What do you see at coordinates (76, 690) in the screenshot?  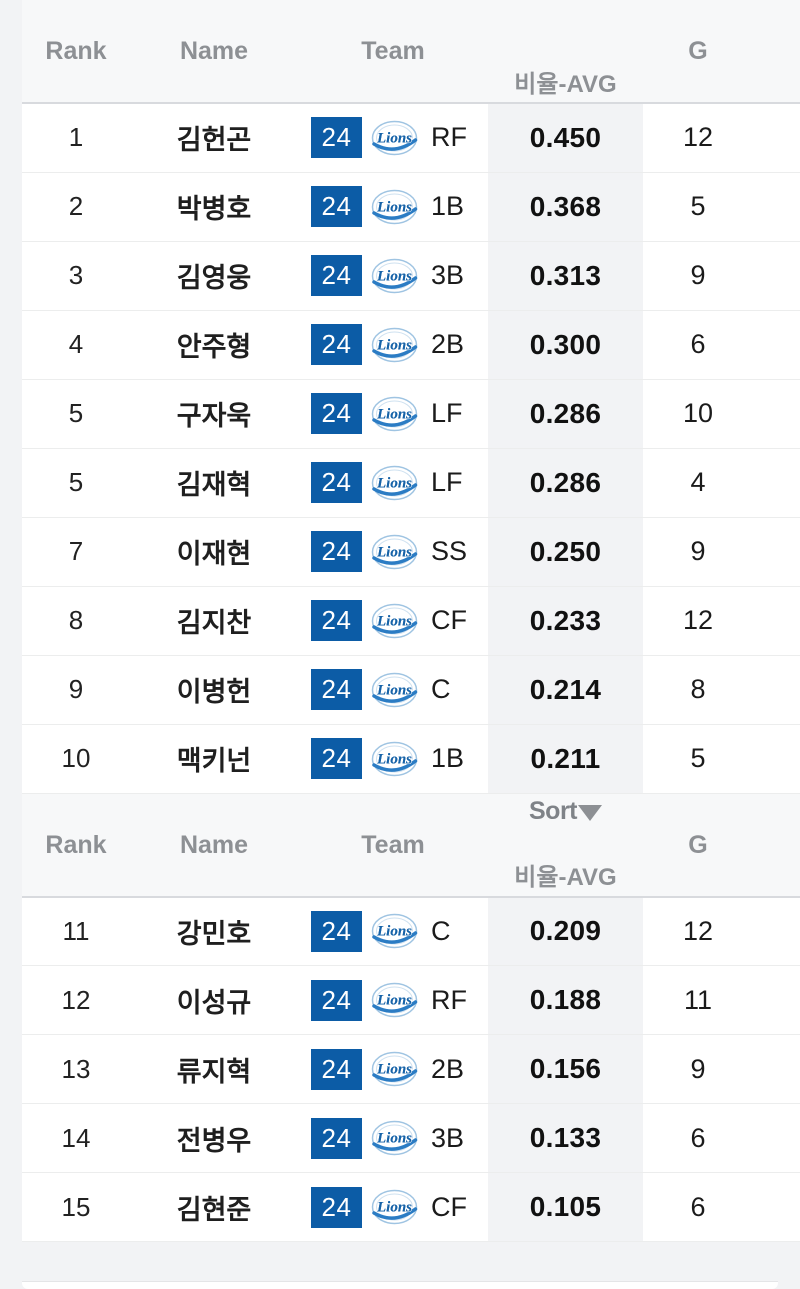 I see `cell-rank: 9` at bounding box center [76, 690].